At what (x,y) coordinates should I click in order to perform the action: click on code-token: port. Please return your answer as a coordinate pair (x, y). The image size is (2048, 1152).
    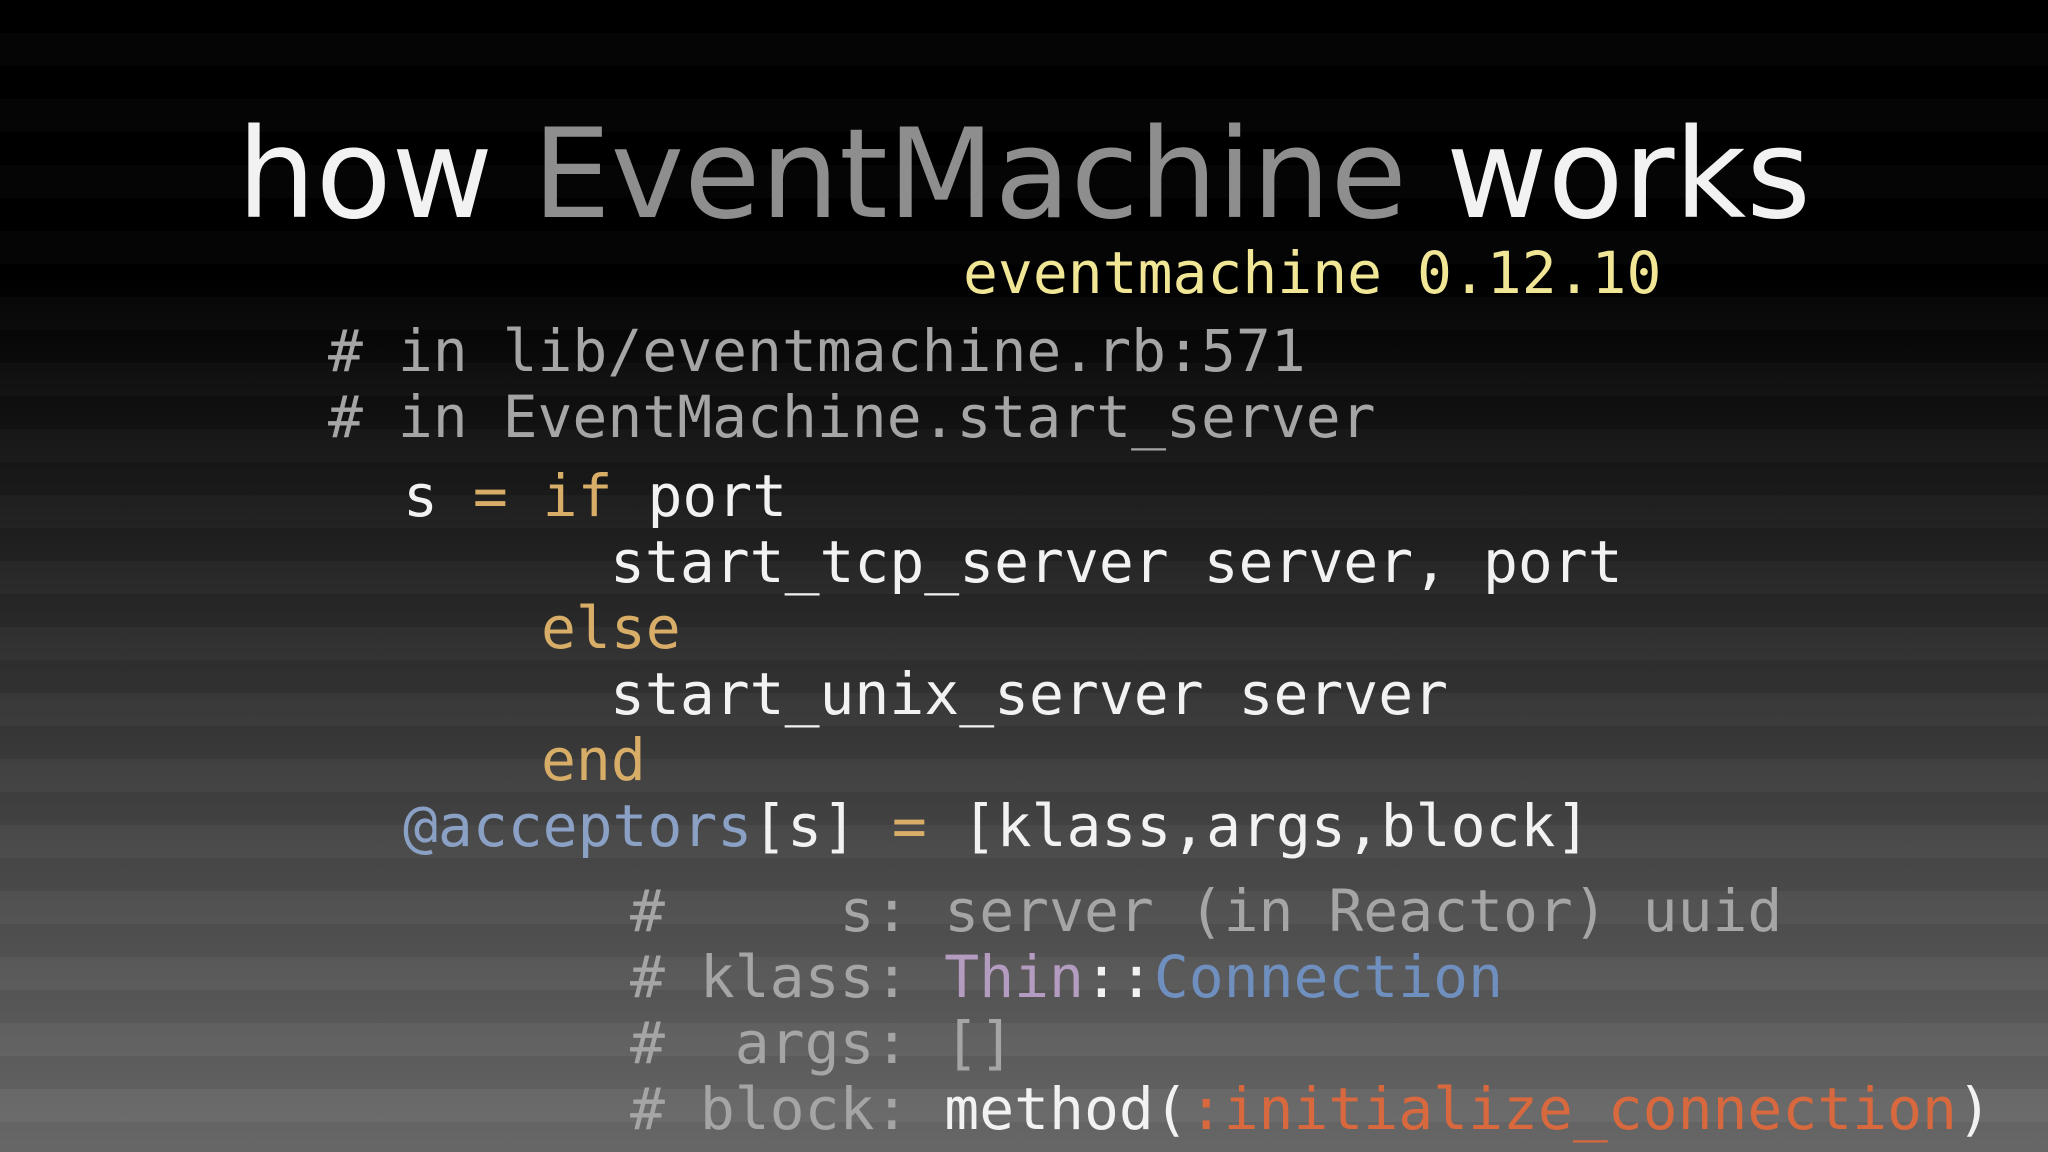
    Looking at the image, I should click on (700, 496).